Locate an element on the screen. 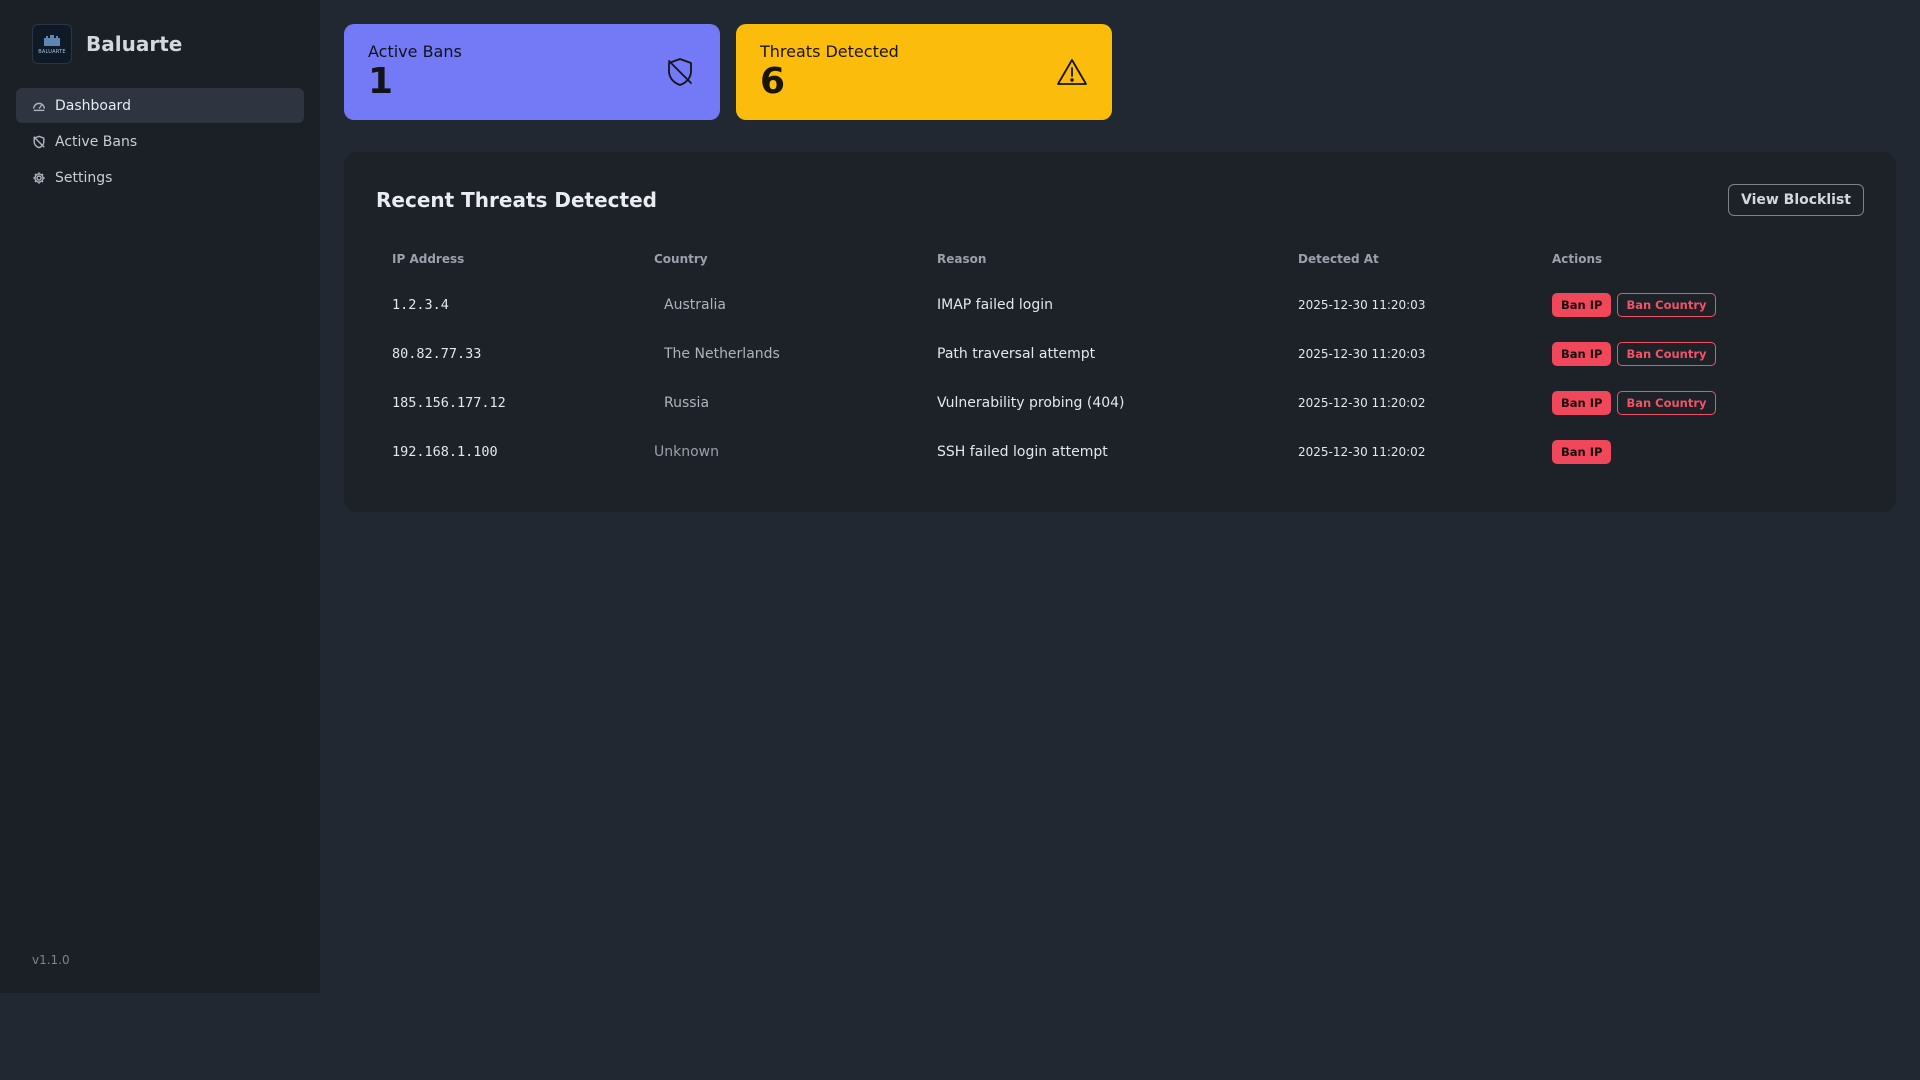  brand: BALUARTE Baluarte is located at coordinates (107, 44).